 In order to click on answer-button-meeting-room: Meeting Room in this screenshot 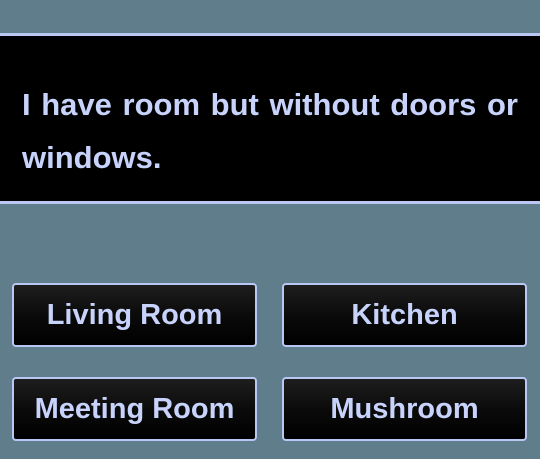, I will do `click(134, 409)`.